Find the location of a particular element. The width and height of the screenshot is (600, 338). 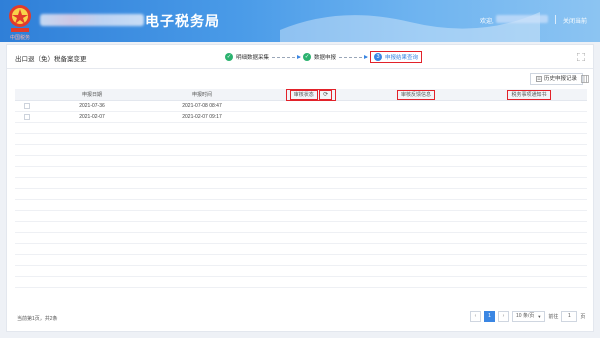

cell-date: 2021-02-07 is located at coordinates (92, 117).